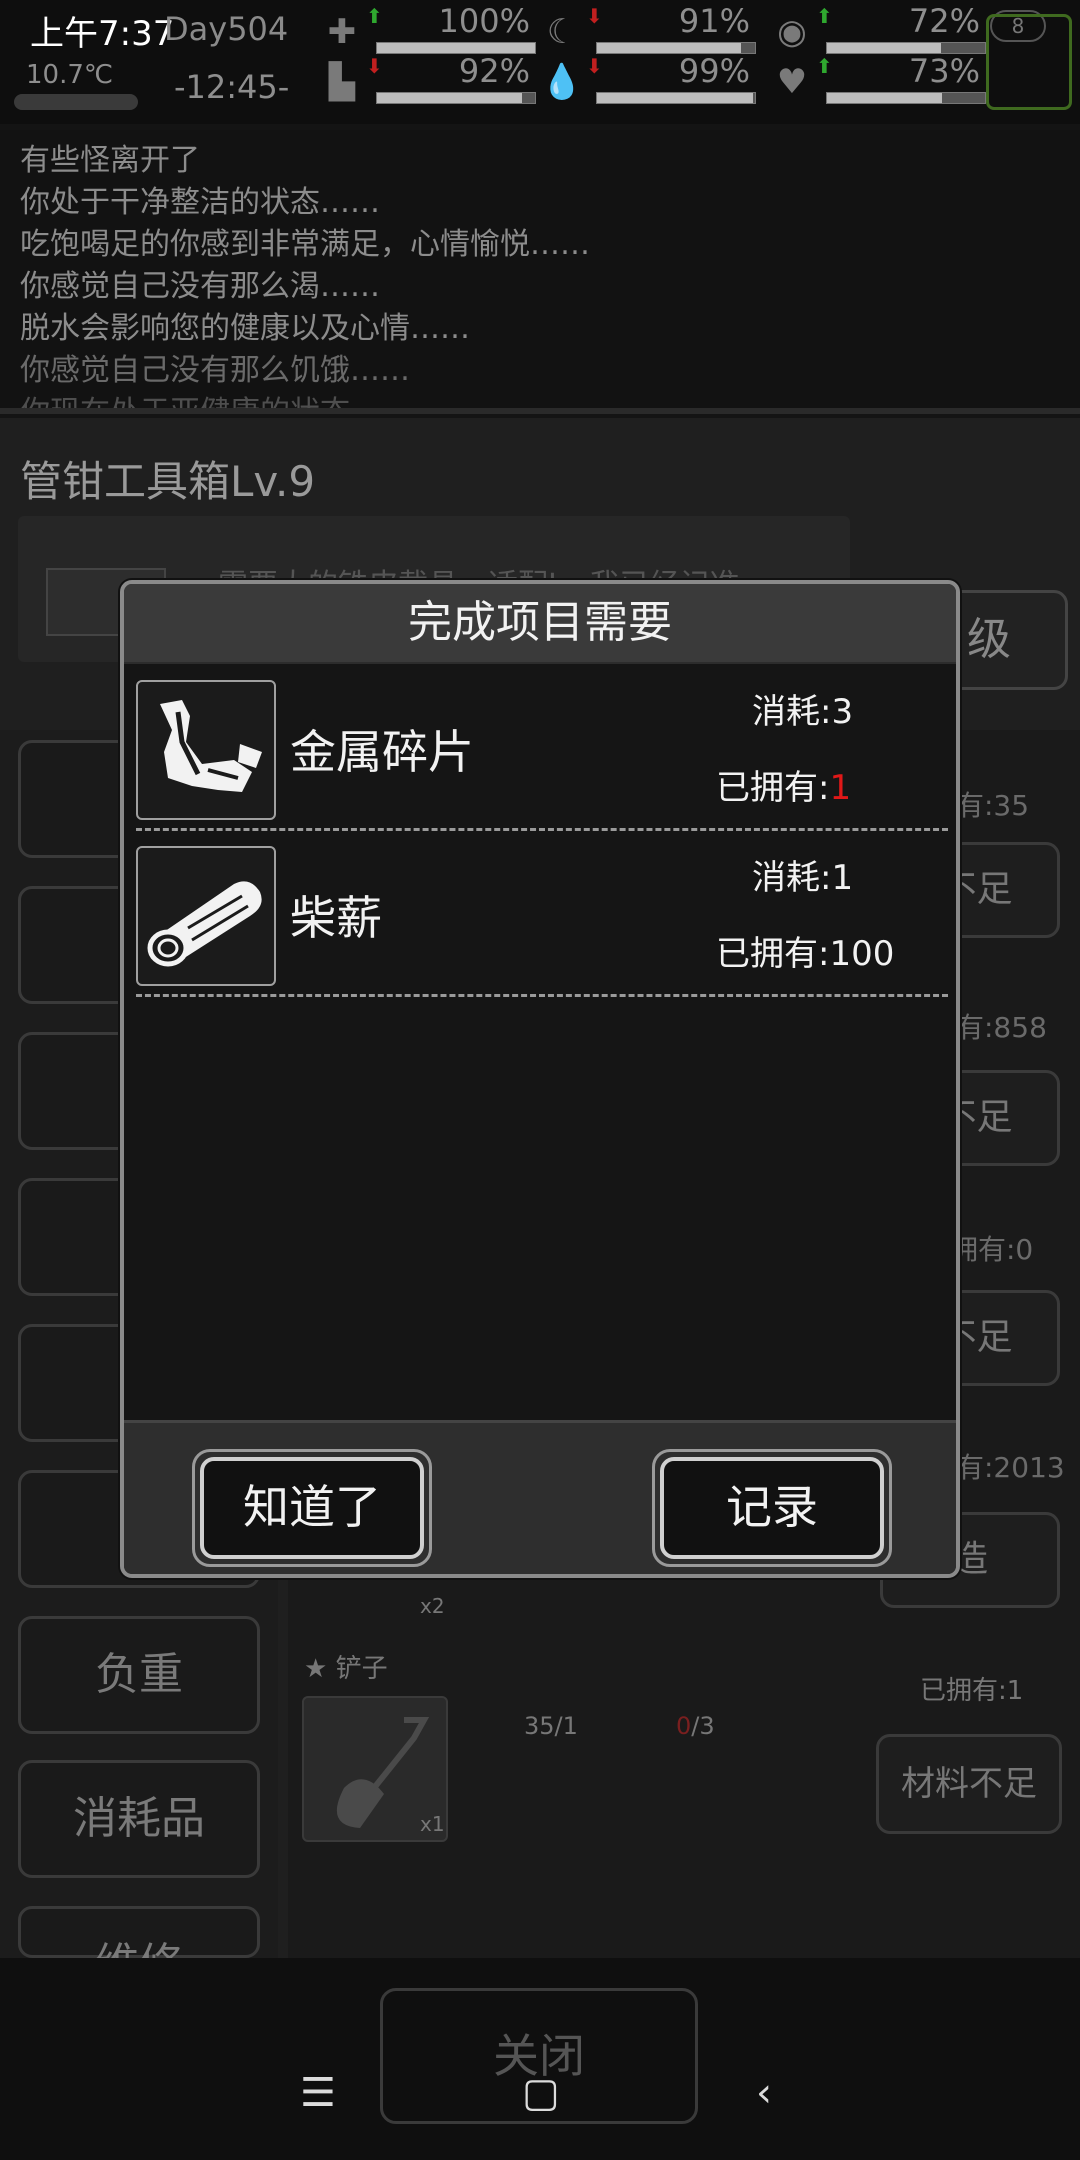  What do you see at coordinates (232, 87) in the screenshot?
I see `game-clock: -12:45-` at bounding box center [232, 87].